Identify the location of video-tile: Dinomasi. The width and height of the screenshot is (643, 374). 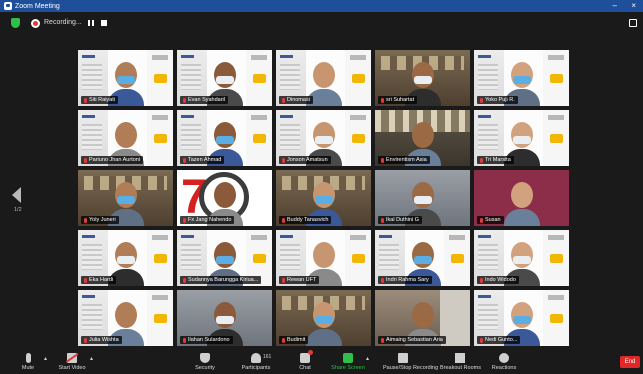
(323, 78).